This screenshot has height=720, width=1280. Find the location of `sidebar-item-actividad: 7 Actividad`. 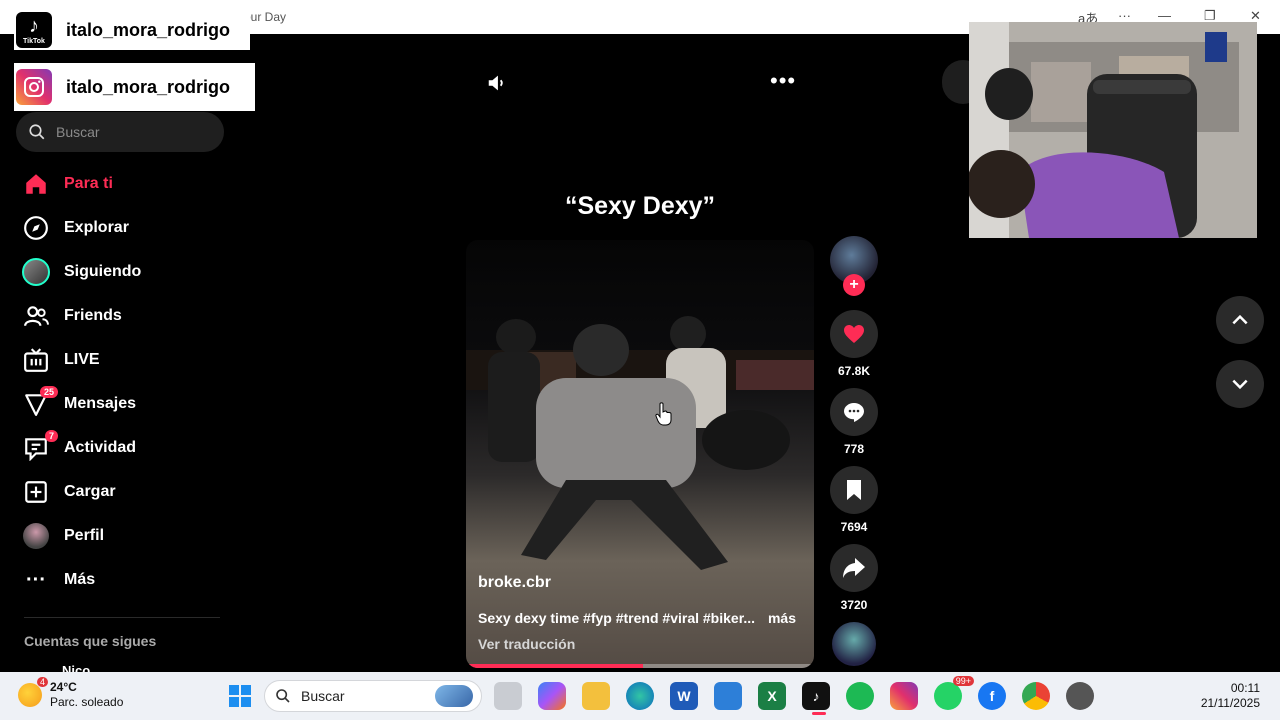

sidebar-item-actividad: 7 Actividad is located at coordinates (125, 448).